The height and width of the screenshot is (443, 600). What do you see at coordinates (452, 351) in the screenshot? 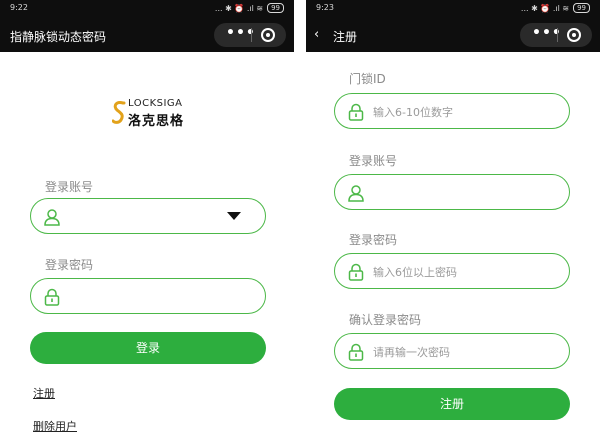
I see `confirm-password-input: 请再输一次密码` at bounding box center [452, 351].